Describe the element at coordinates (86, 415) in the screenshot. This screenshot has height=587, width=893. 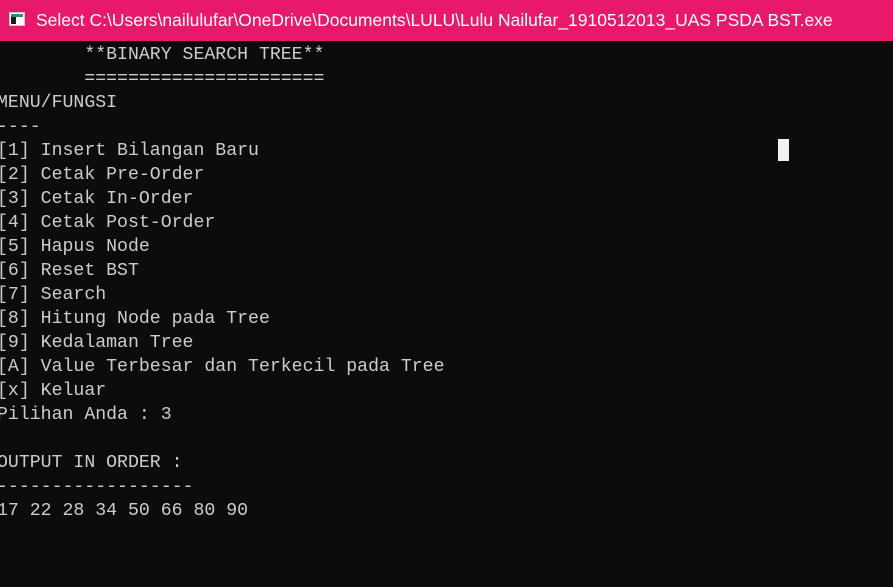
I see `user-choice-line: Pilihan Anda : 3` at that location.